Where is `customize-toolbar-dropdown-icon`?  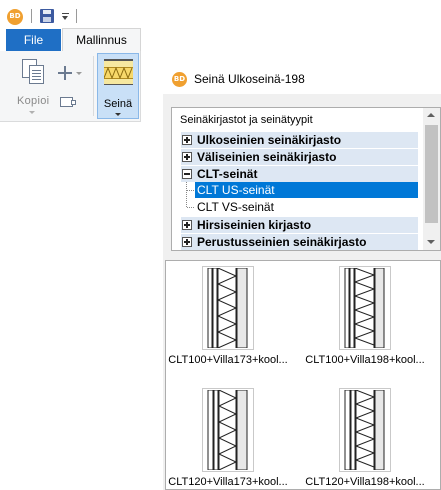
customize-toolbar-dropdown-icon is located at coordinates (65, 16).